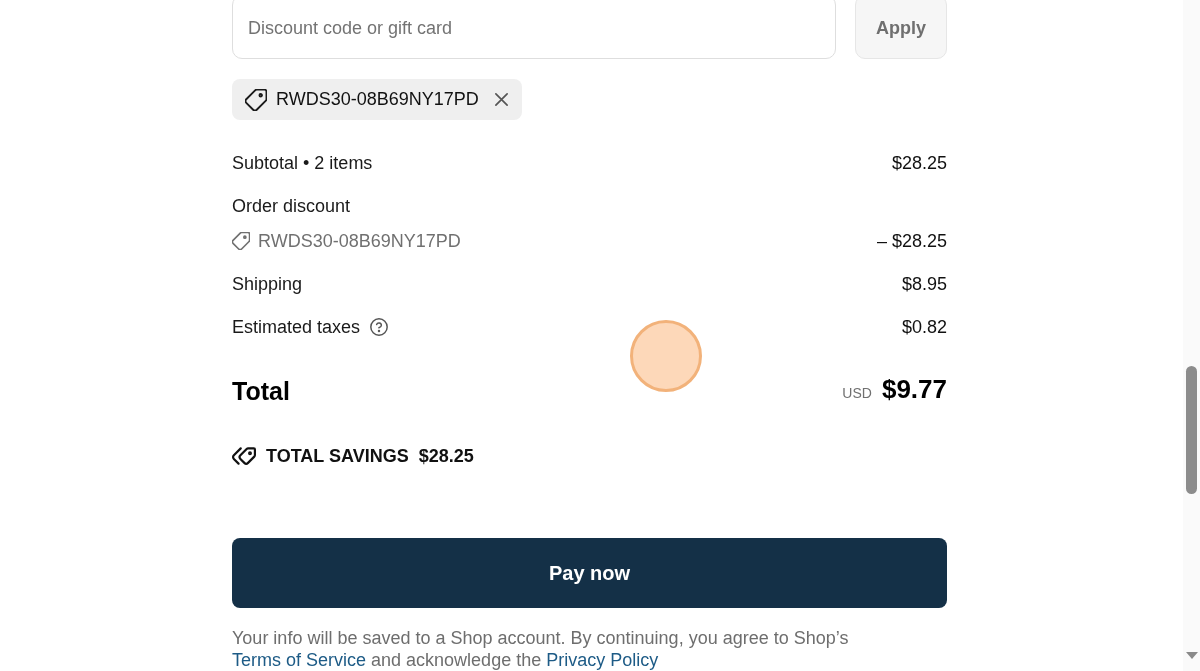  What do you see at coordinates (857, 393) in the screenshot?
I see `currency-code: USD` at bounding box center [857, 393].